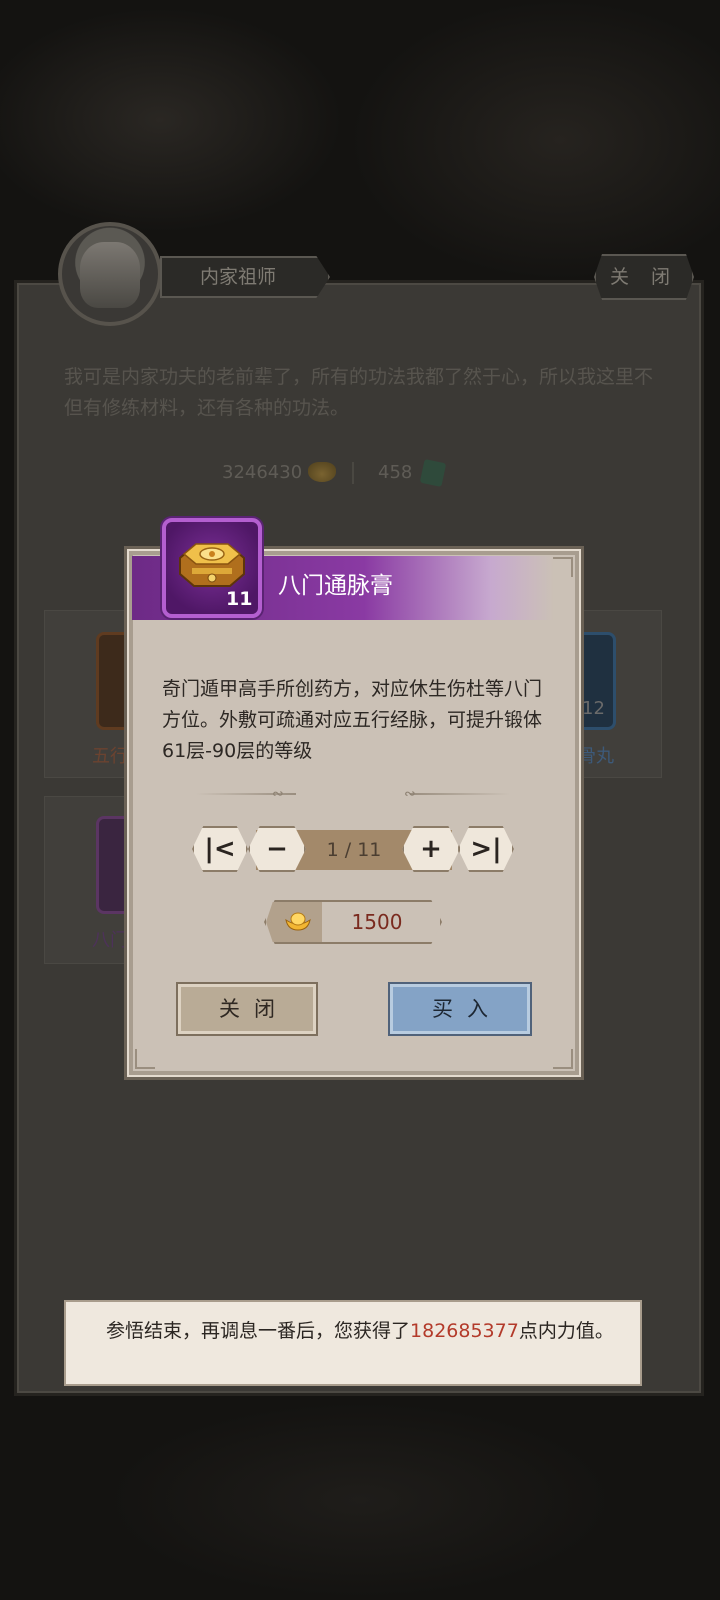  Describe the element at coordinates (110, 756) in the screenshot. I see `shop-item-label: 五行` at that location.